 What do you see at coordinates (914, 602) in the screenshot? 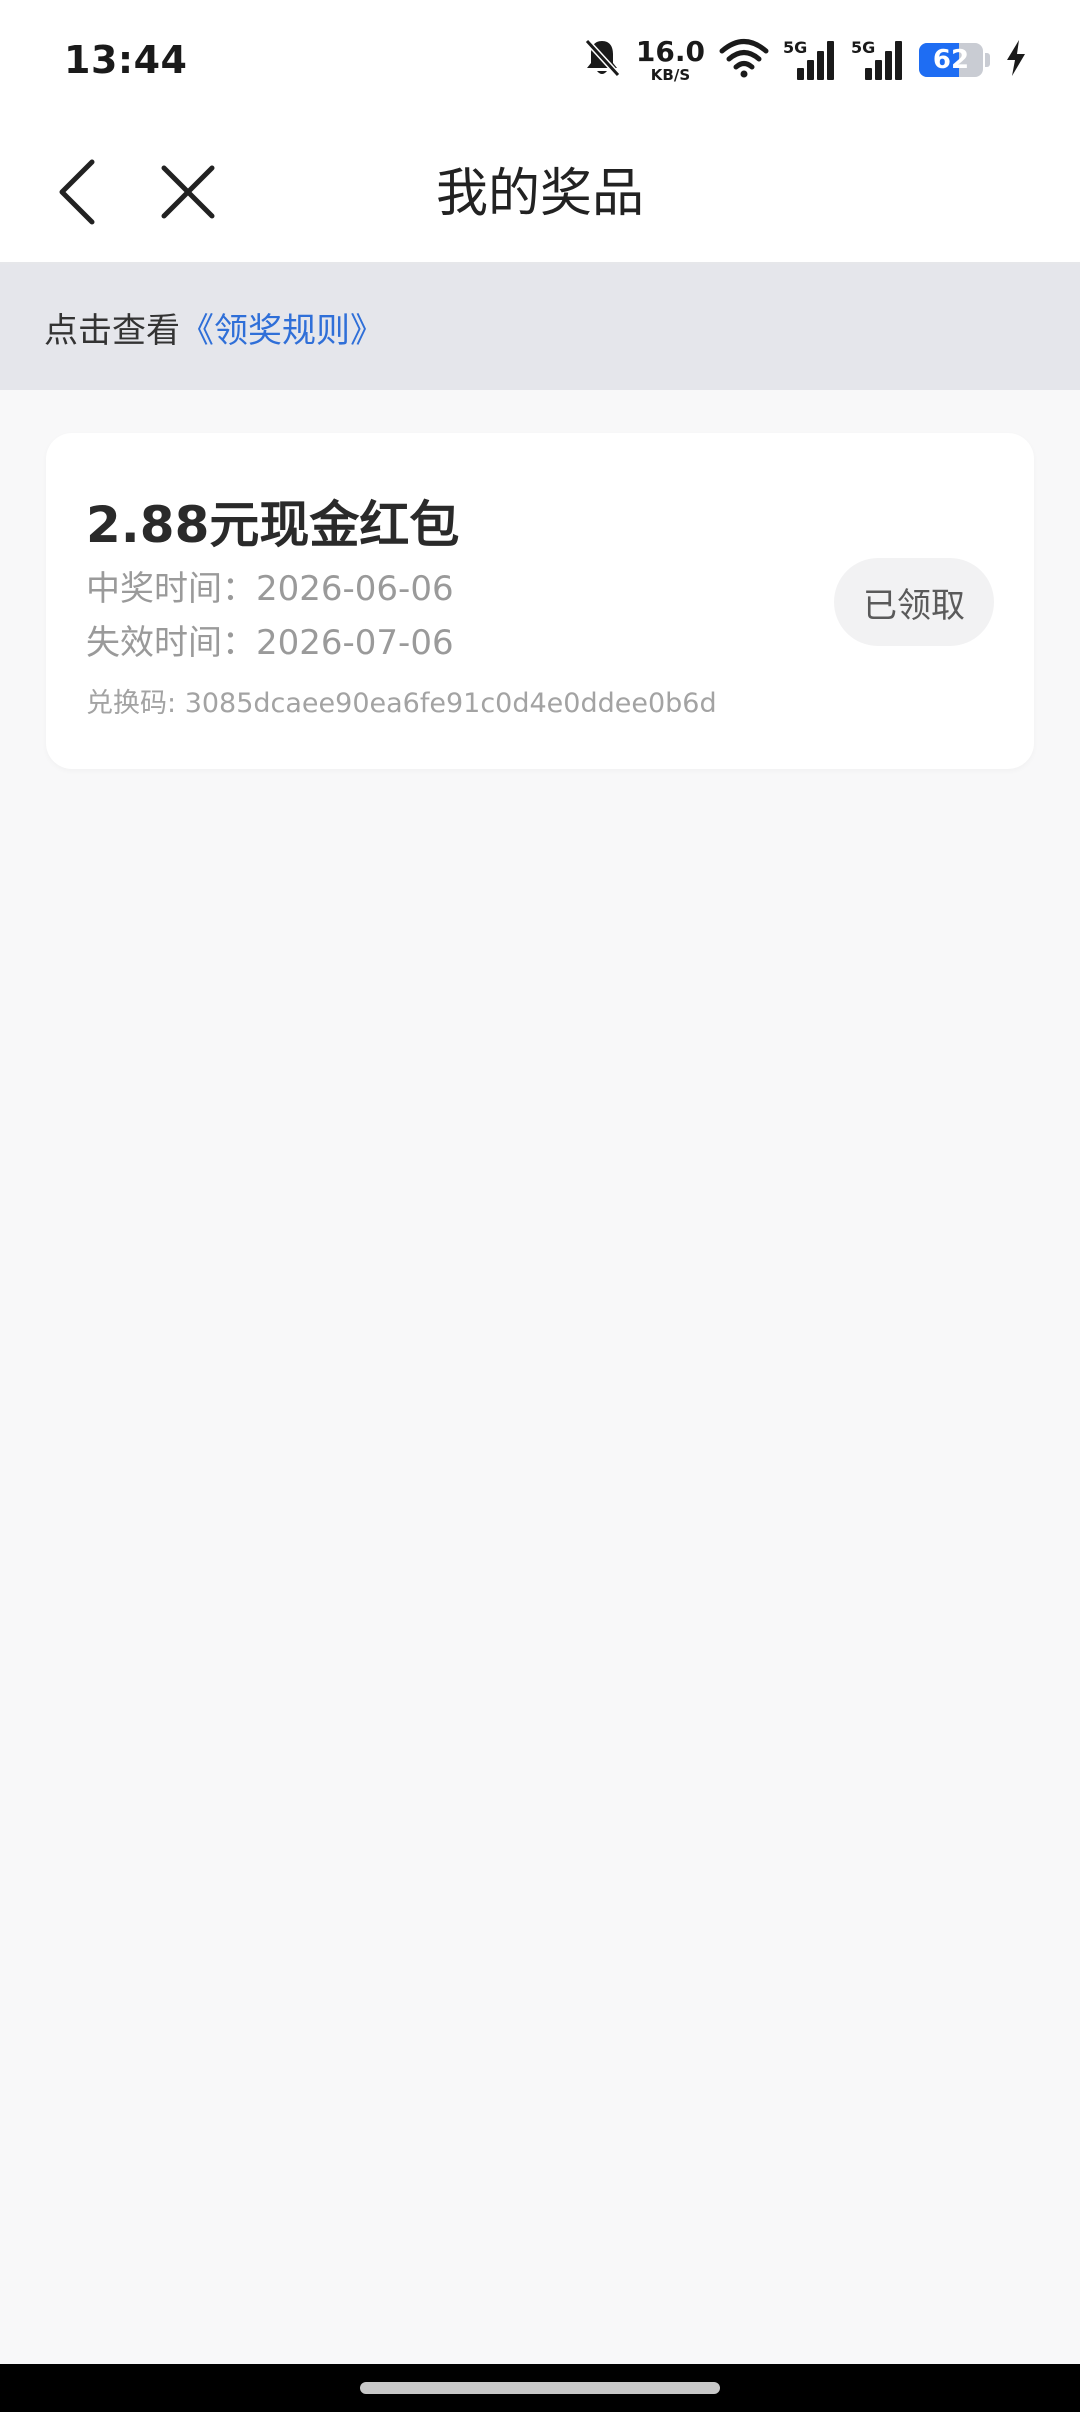
I see `claimed-status-button: 已领取` at bounding box center [914, 602].